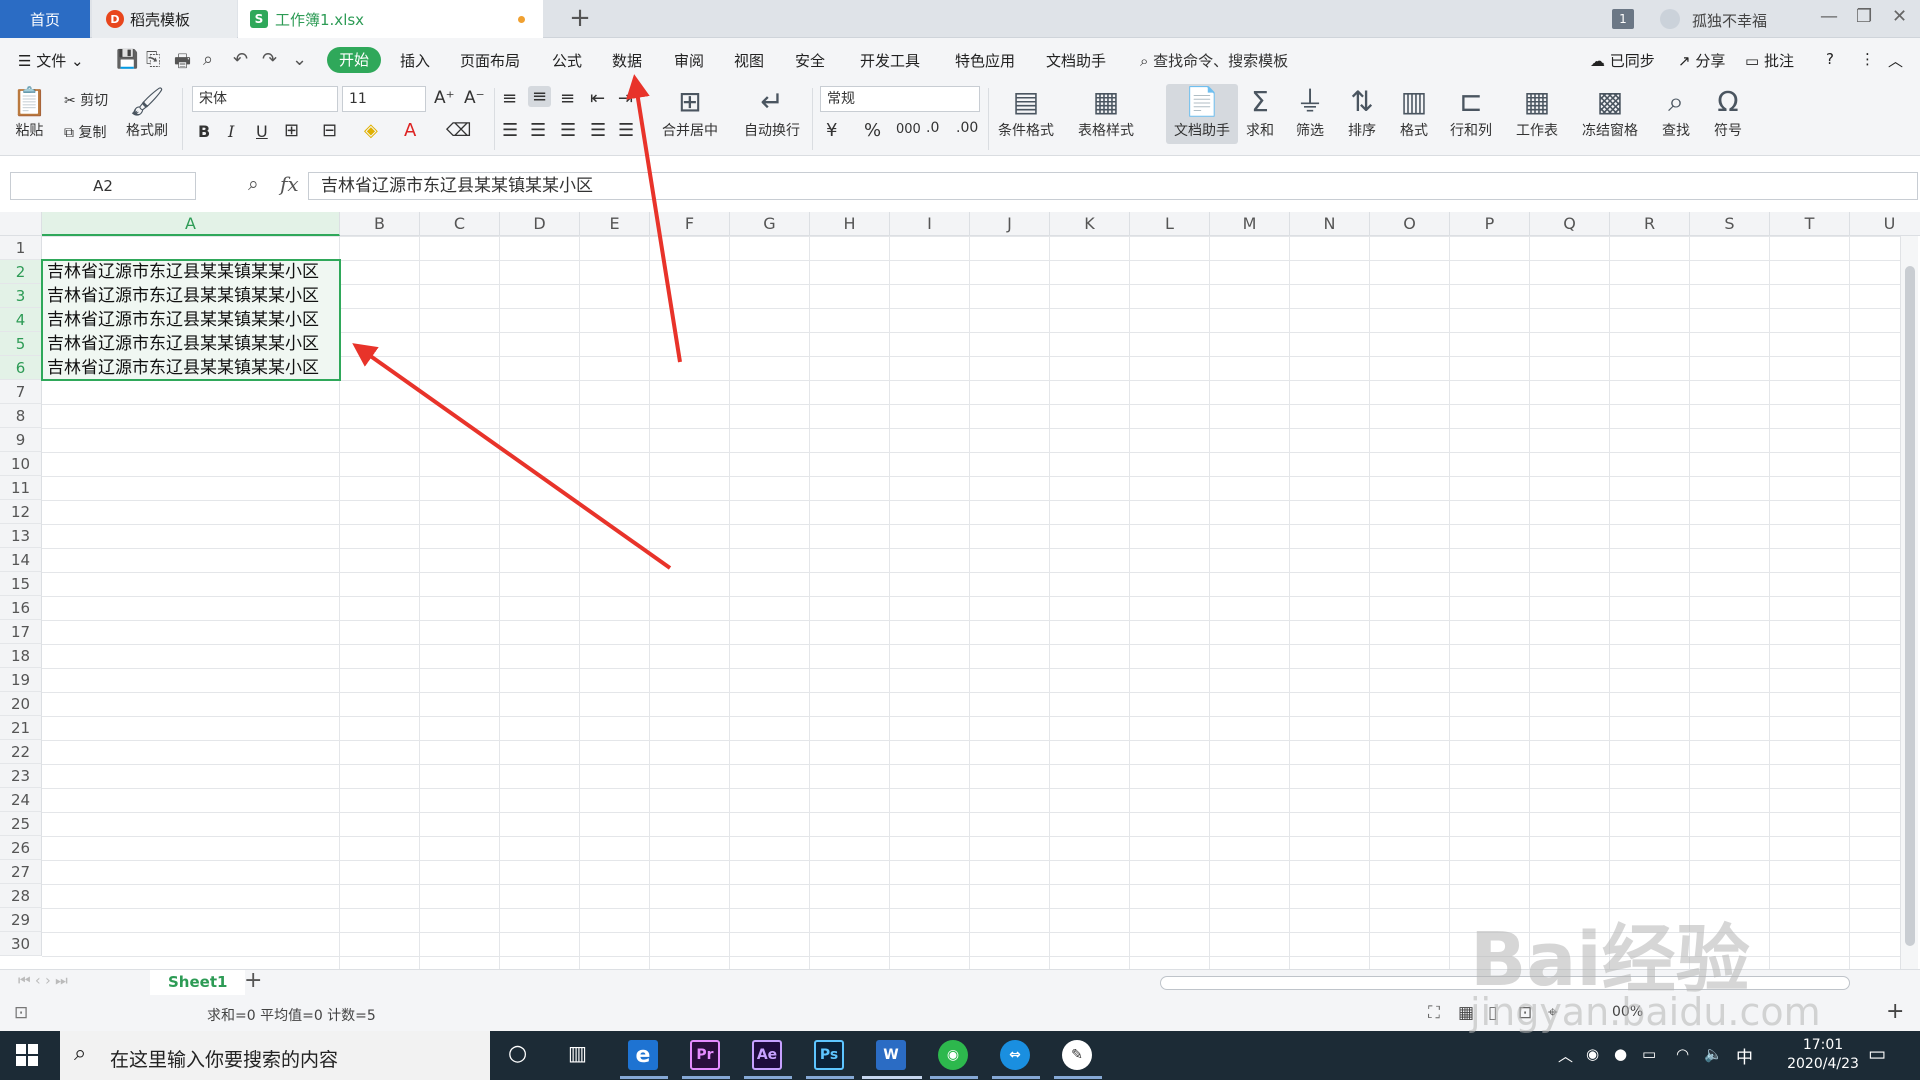  What do you see at coordinates (1867, 59) in the screenshot?
I see `more-icon: ⋮` at bounding box center [1867, 59].